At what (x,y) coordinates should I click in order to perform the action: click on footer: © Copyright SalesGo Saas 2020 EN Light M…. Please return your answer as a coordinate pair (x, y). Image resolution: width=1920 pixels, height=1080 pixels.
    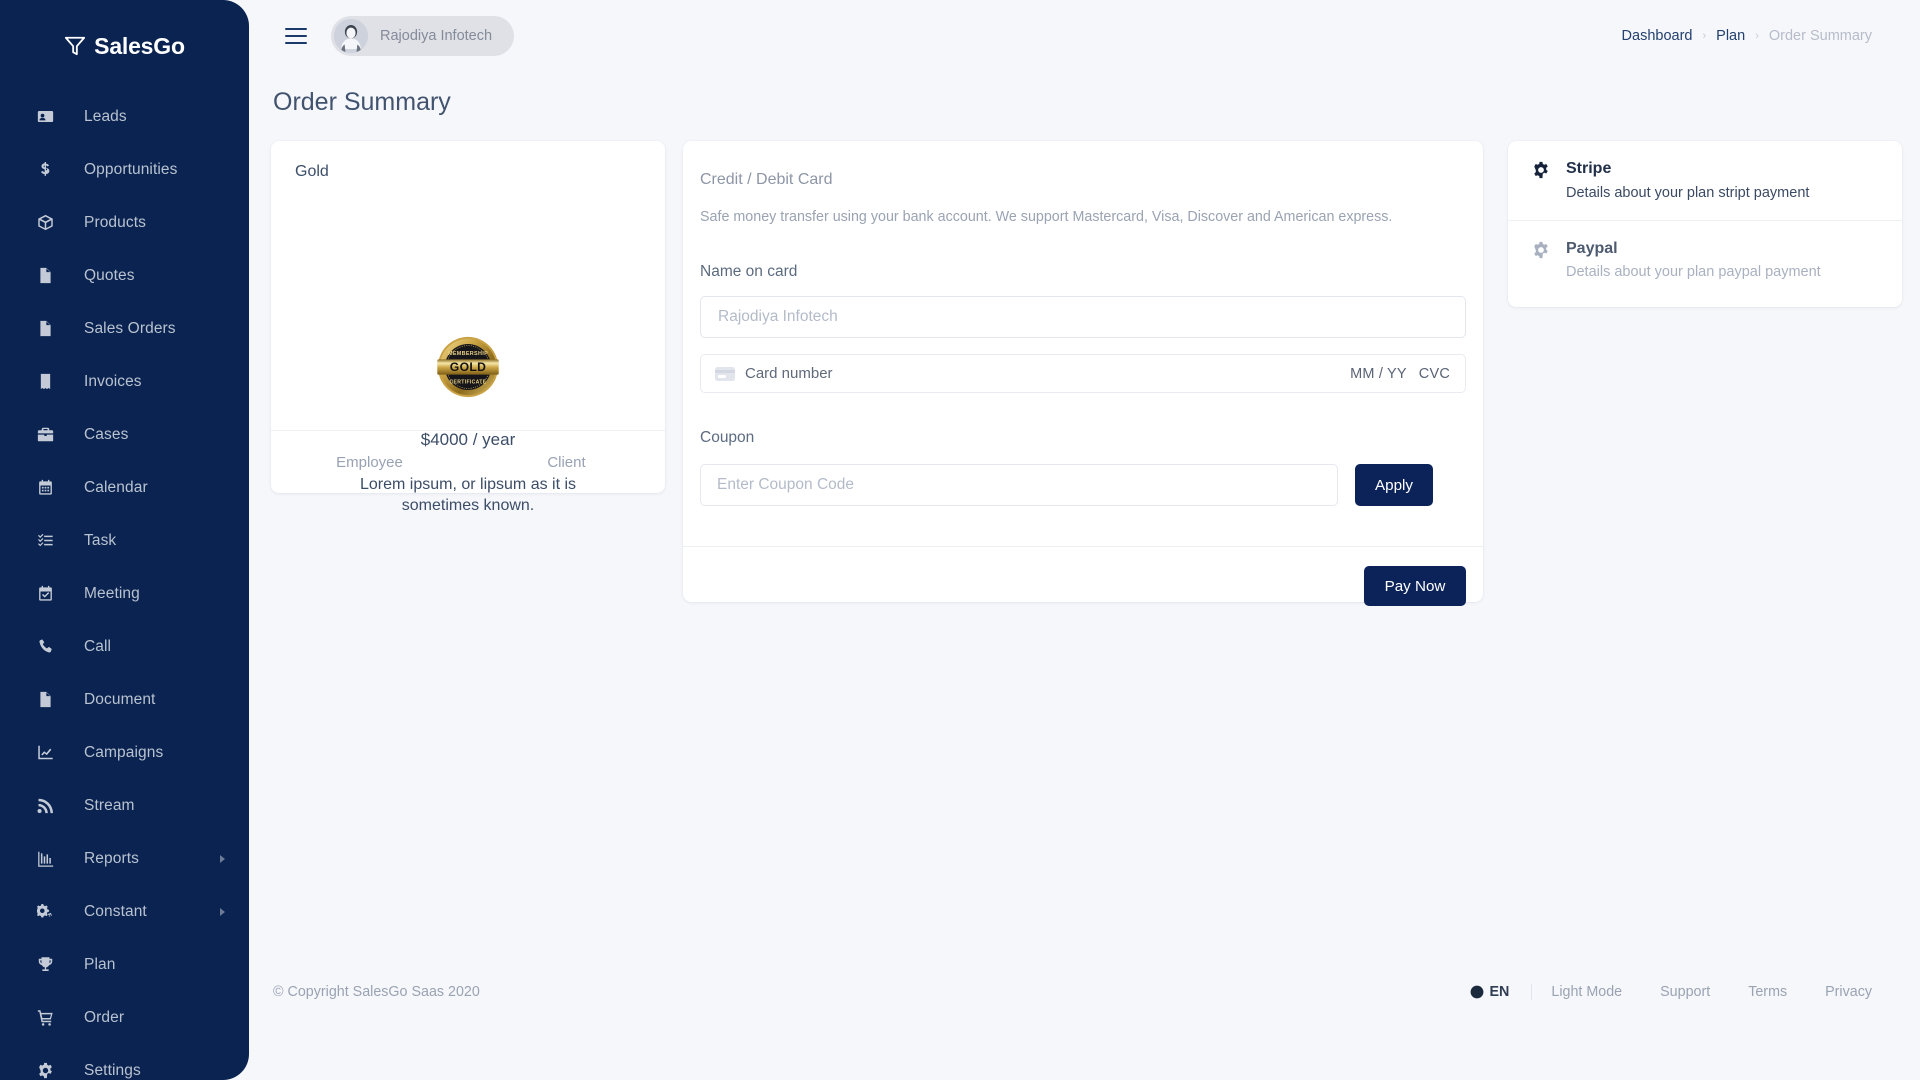
    Looking at the image, I should click on (1084, 1005).